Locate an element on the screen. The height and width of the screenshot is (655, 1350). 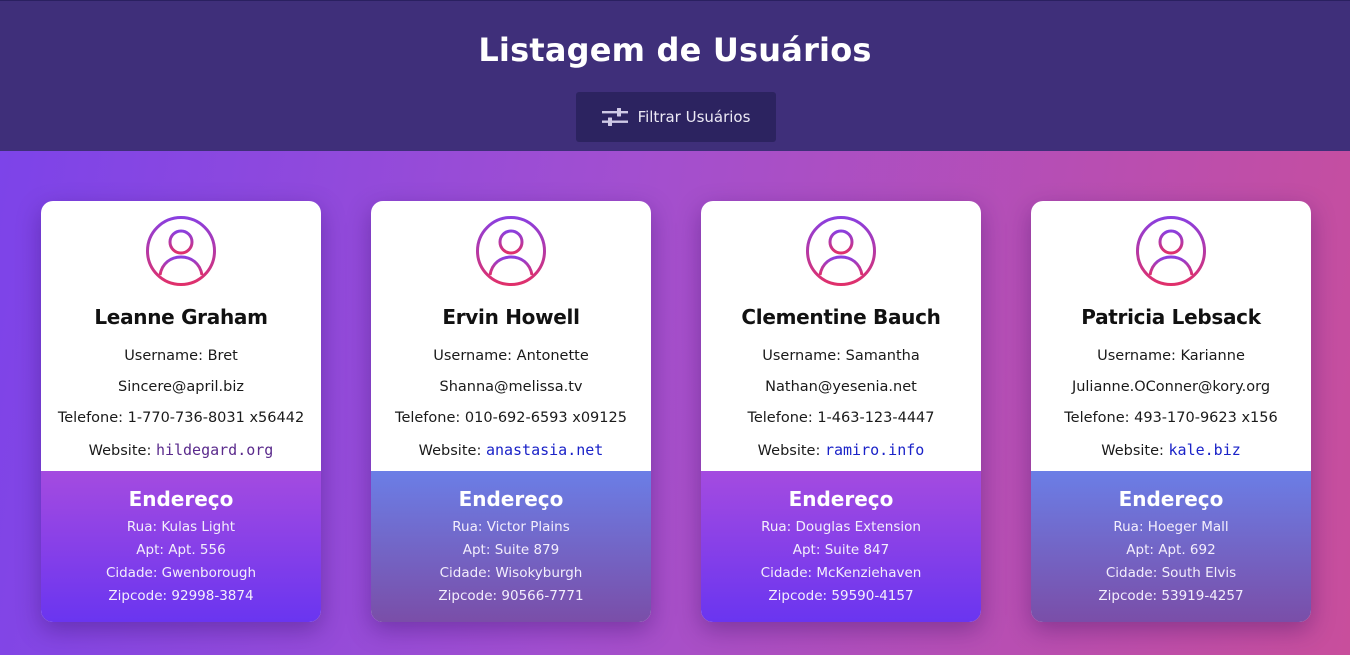
address-zipcode: Zipcode: 90566-7771 is located at coordinates (511, 596).